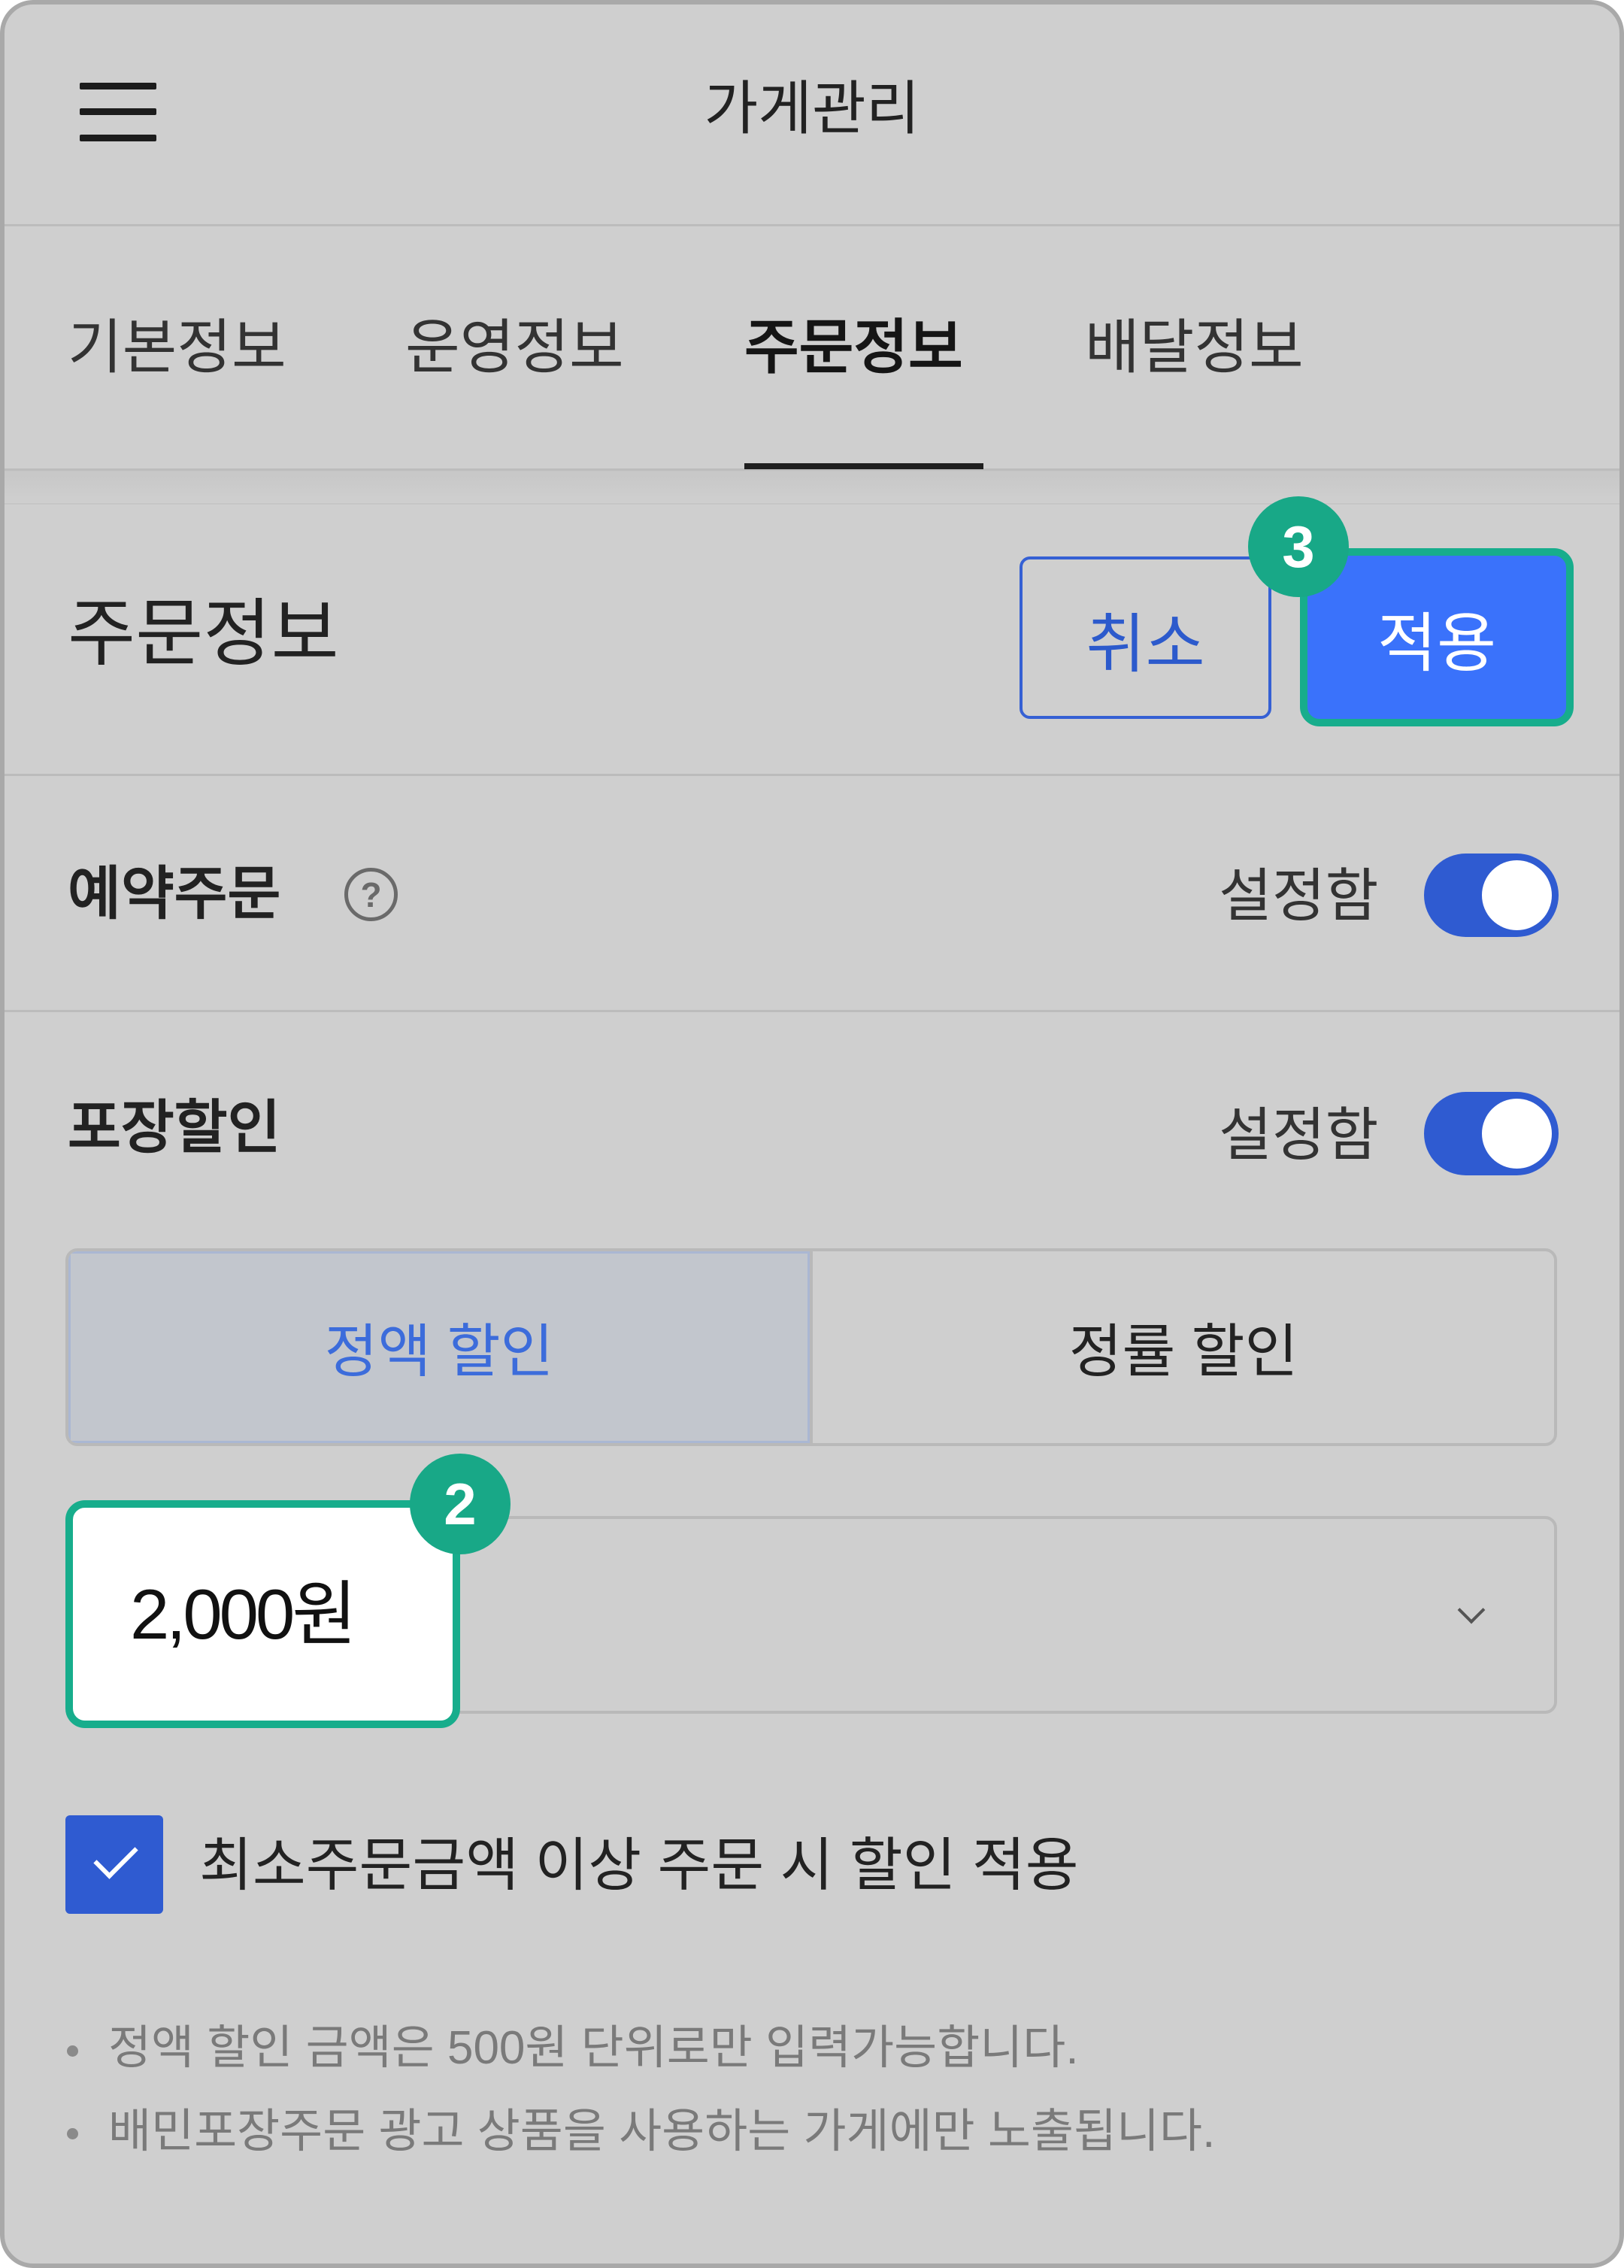  What do you see at coordinates (1298, 546) in the screenshot?
I see `step-badge-apply: 3` at bounding box center [1298, 546].